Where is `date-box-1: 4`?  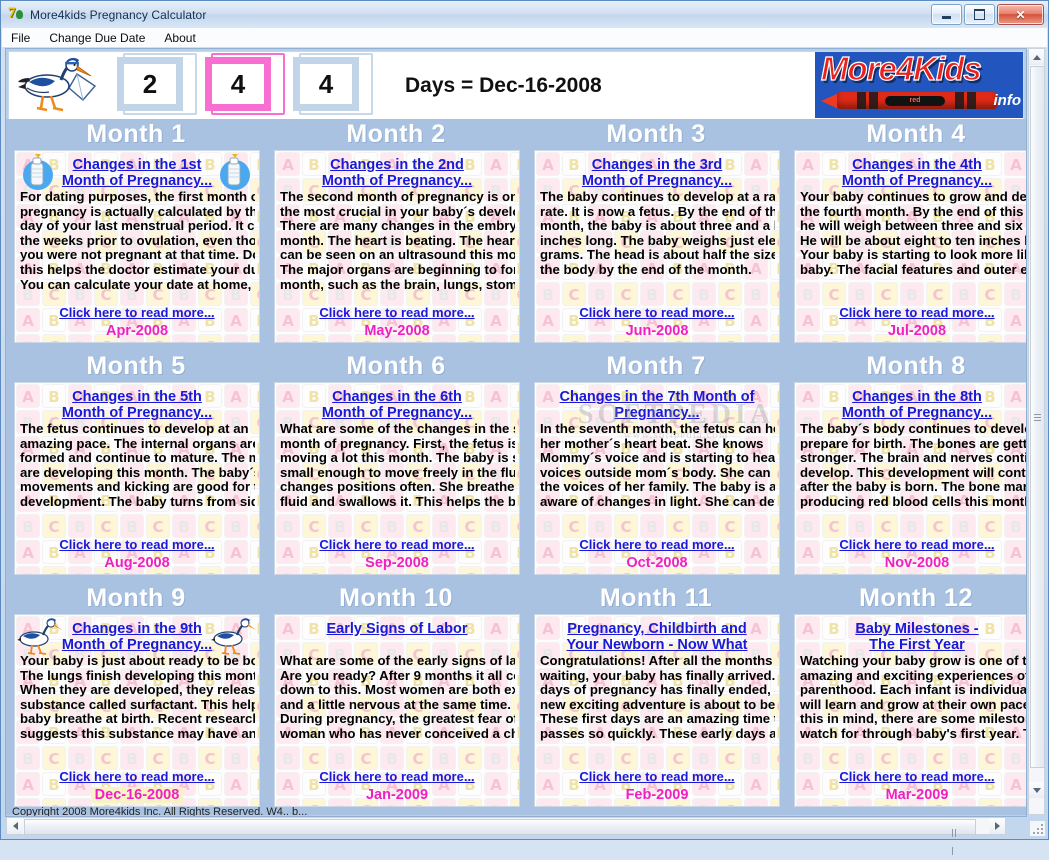
date-box-1: 4 is located at coordinates (245, 84).